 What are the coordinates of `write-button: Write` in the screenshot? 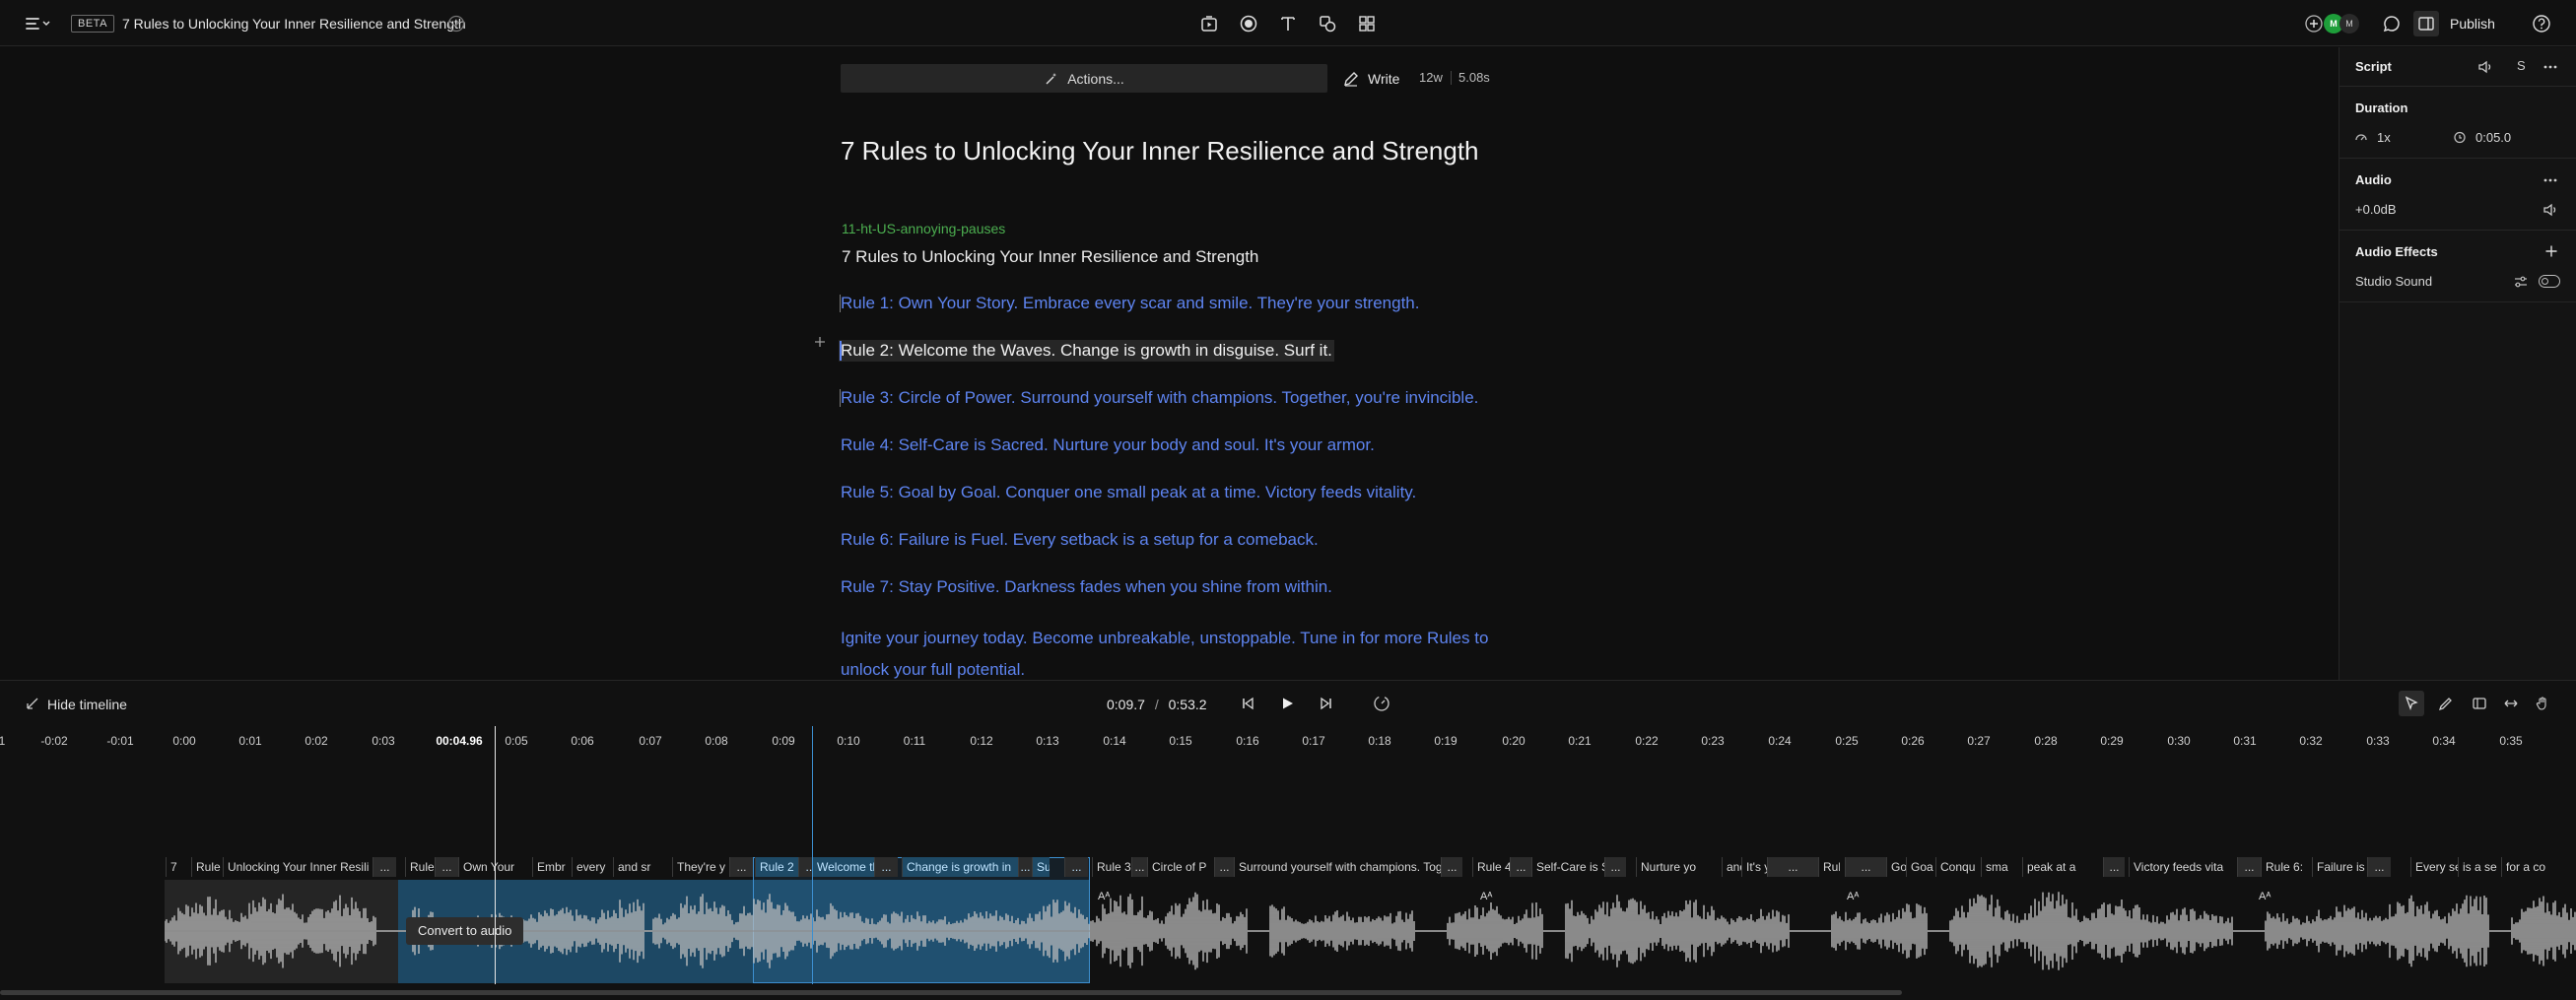 It's located at (1370, 78).